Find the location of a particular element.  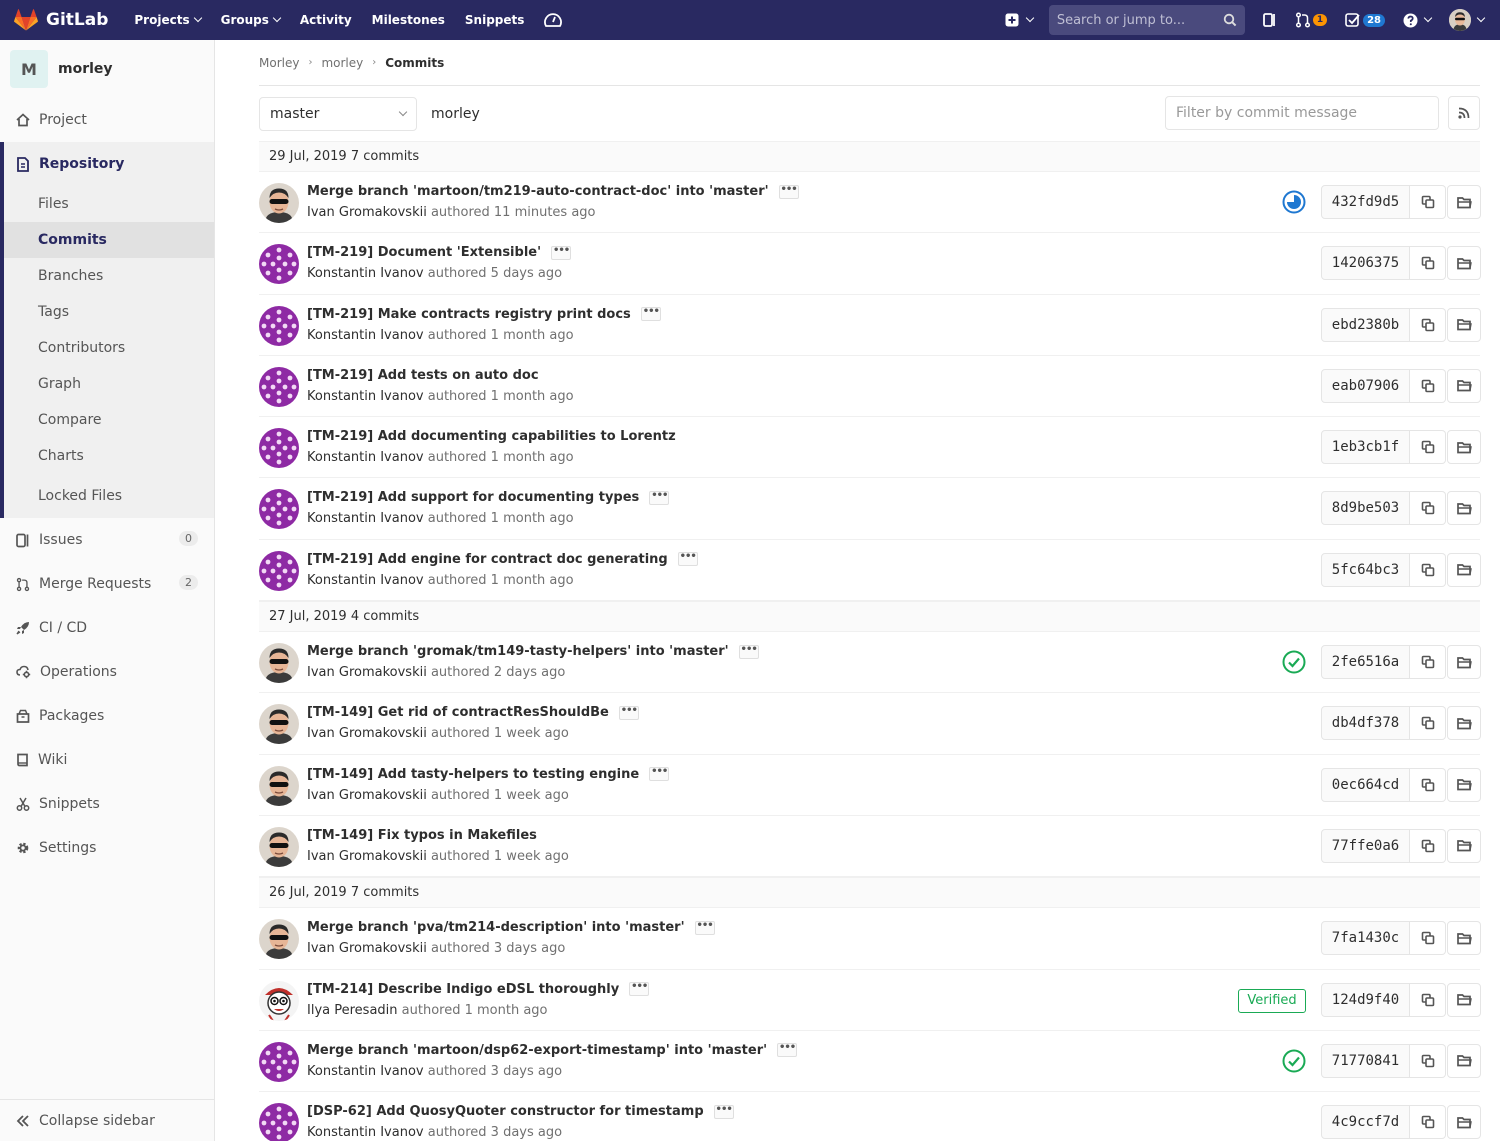

nav-activity: Activity is located at coordinates (326, 20).